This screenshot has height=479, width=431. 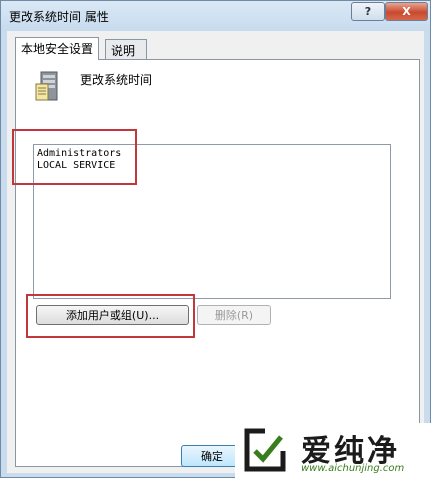 I want to click on watermark: 爱纯净 www.aichunjing.com, so click(x=333, y=451).